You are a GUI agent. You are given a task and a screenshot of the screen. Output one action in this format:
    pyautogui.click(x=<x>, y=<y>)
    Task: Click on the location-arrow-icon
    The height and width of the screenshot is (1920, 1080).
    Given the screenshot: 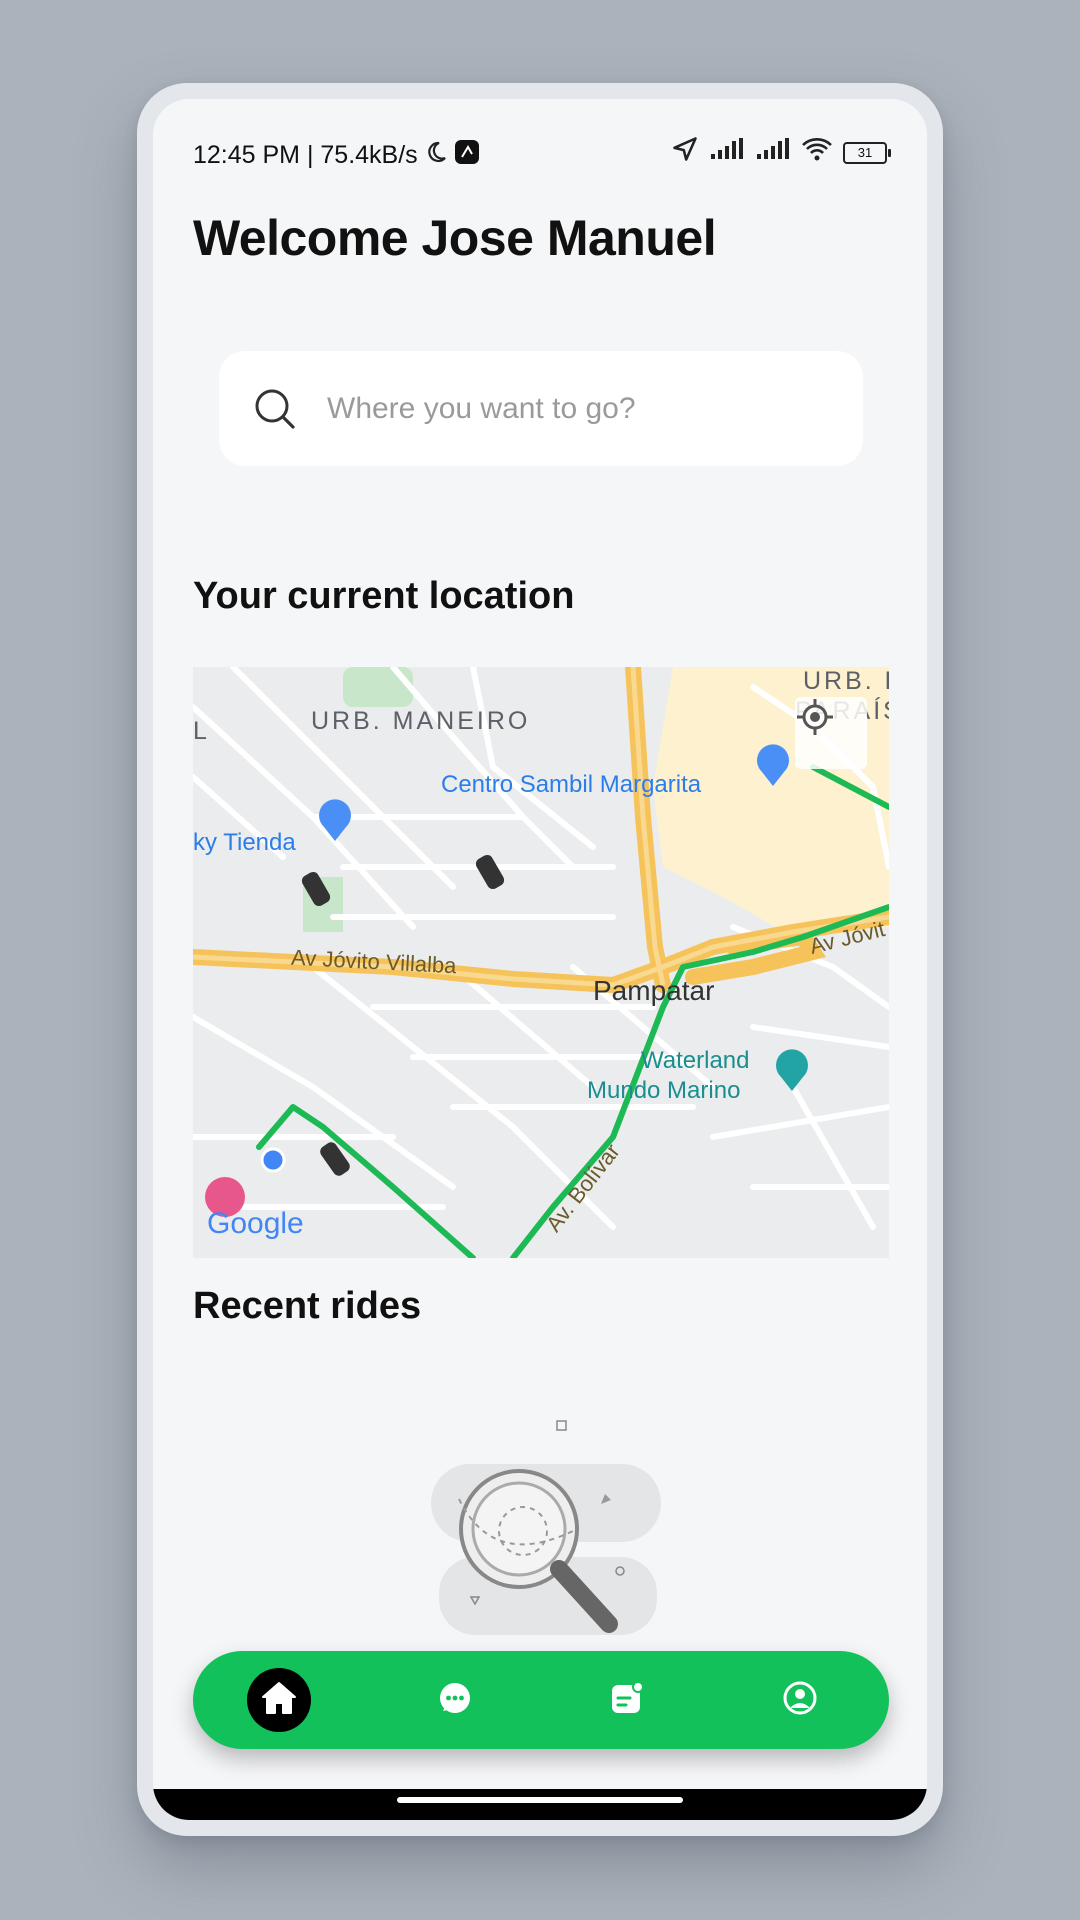 What is the action you would take?
    pyautogui.click(x=685, y=152)
    